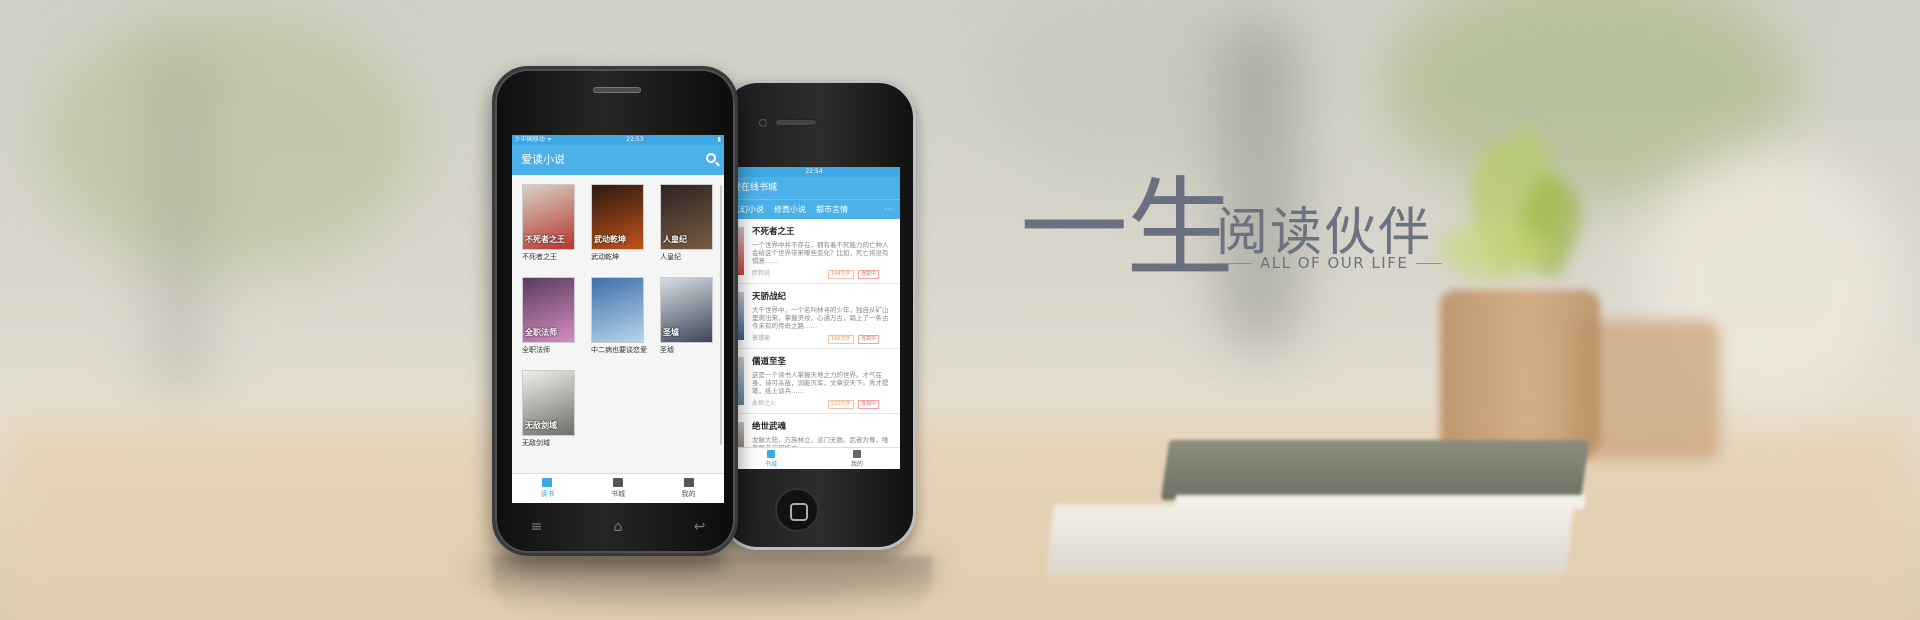 This screenshot has width=1920, height=620. What do you see at coordinates (548, 217) in the screenshot?
I see `book-cover: 不死者之王` at bounding box center [548, 217].